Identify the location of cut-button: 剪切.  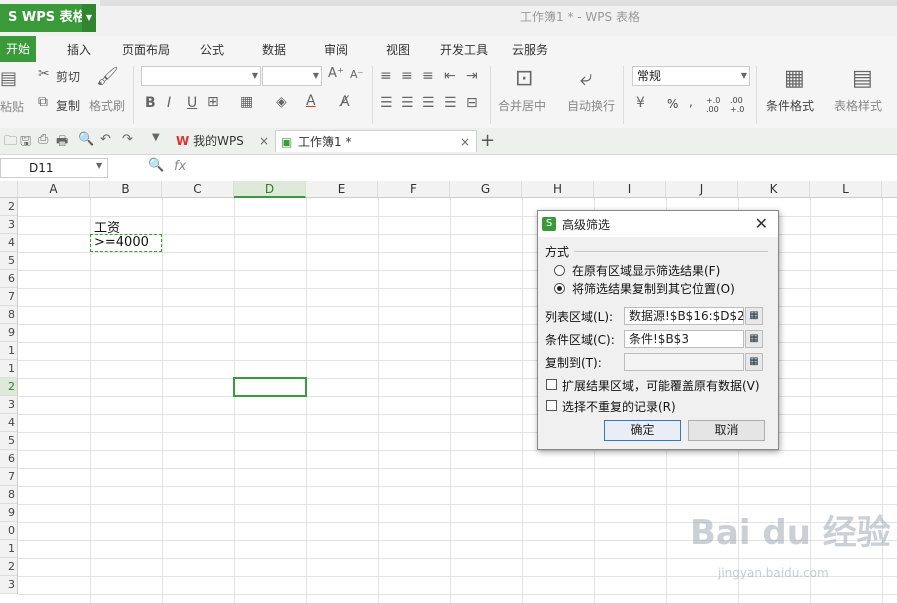
(68, 76).